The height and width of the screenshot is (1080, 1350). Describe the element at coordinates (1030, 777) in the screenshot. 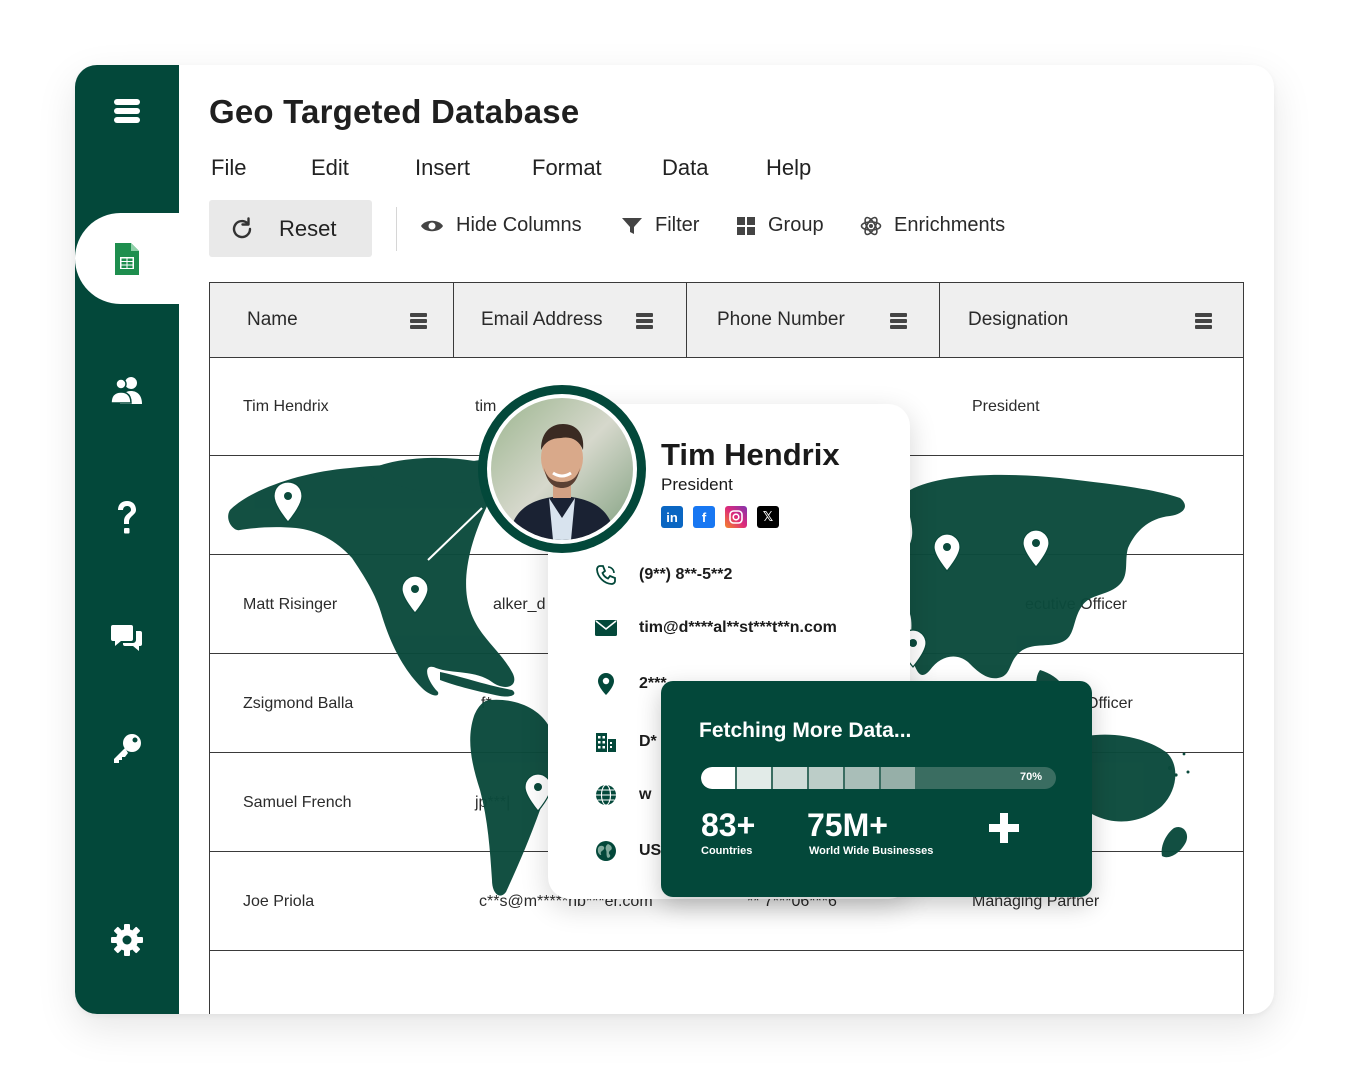

I see `progress-percent: 70%` at that location.